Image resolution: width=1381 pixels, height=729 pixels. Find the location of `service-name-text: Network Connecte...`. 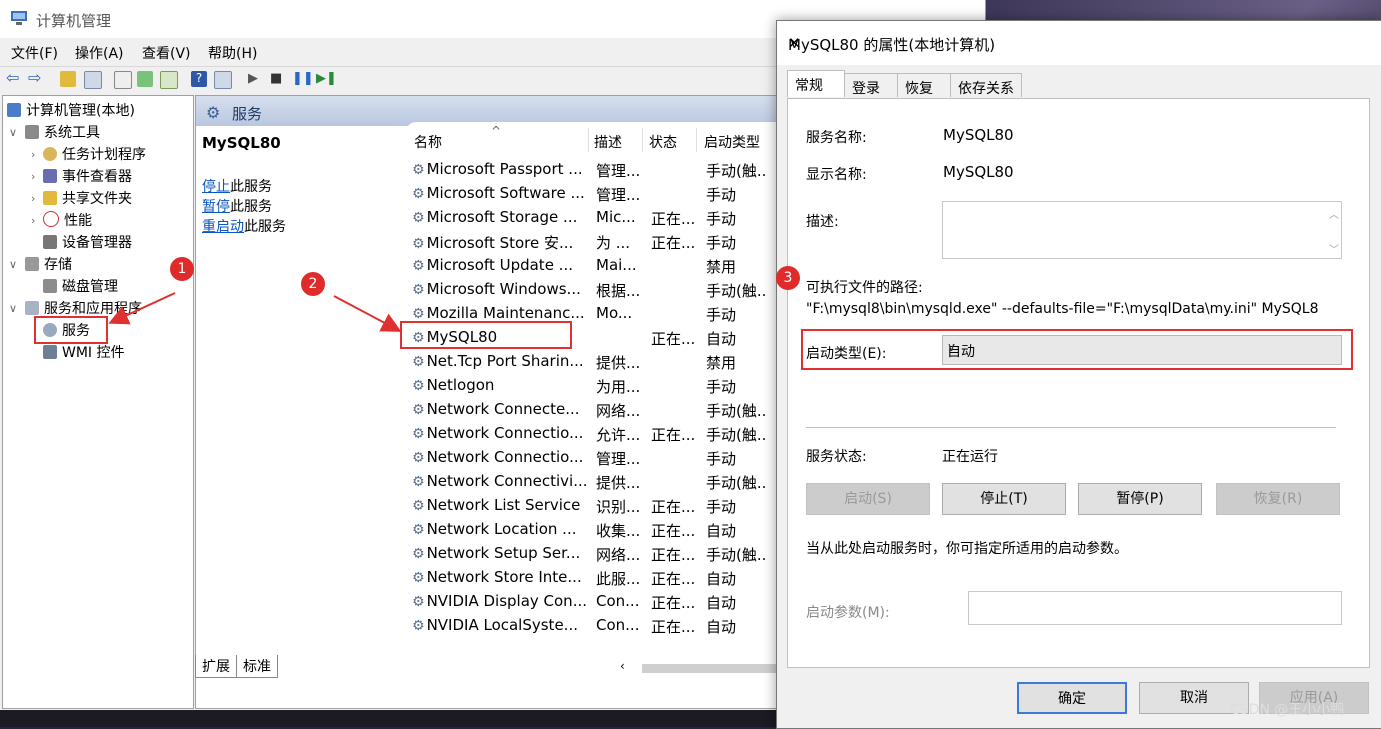

service-name-text: Network Connecte... is located at coordinates (503, 409).